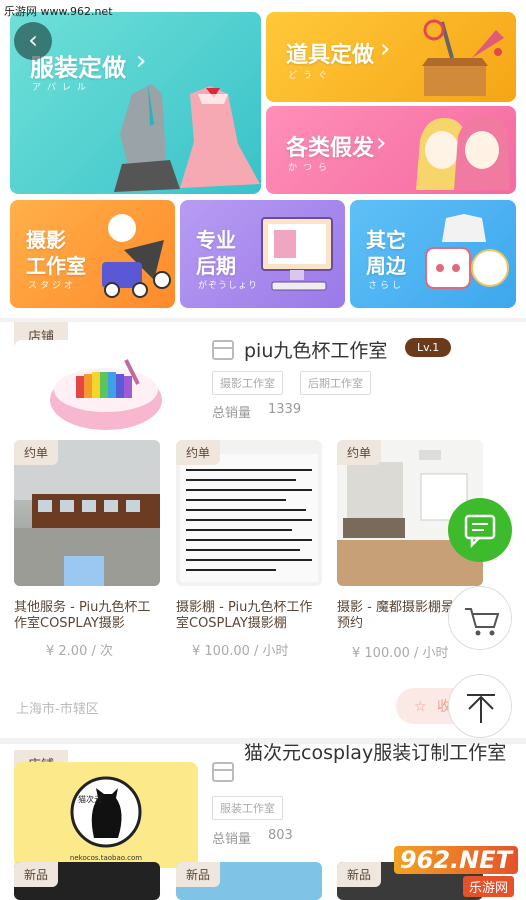  I want to click on cart-button, so click(480, 618).